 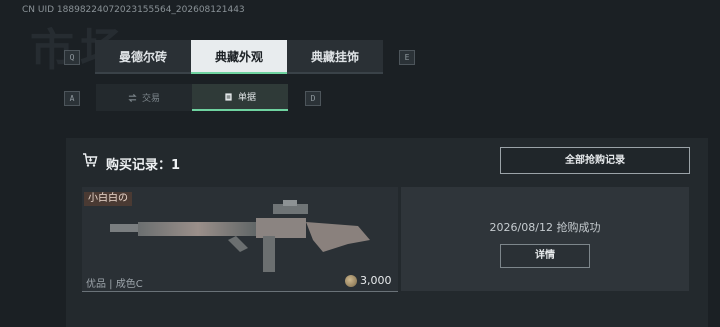 I want to click on uid-label: CN UID 18898224072023155564_202608121443, so click(x=133, y=10).